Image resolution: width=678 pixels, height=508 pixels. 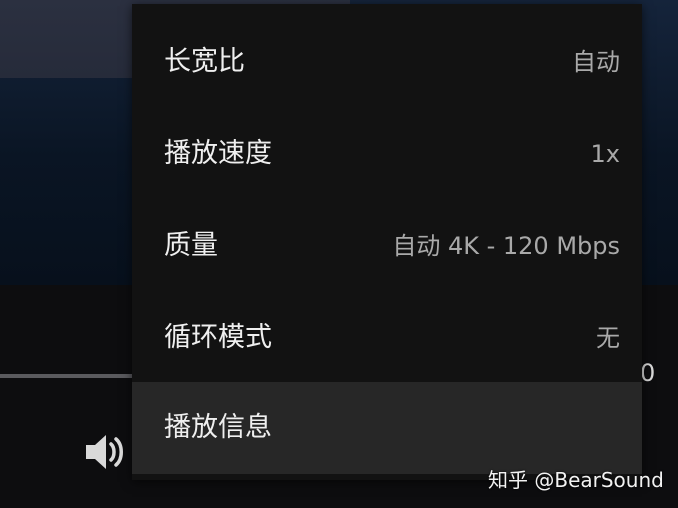 What do you see at coordinates (596, 62) in the screenshot?
I see `menu-item-value: 自动` at bounding box center [596, 62].